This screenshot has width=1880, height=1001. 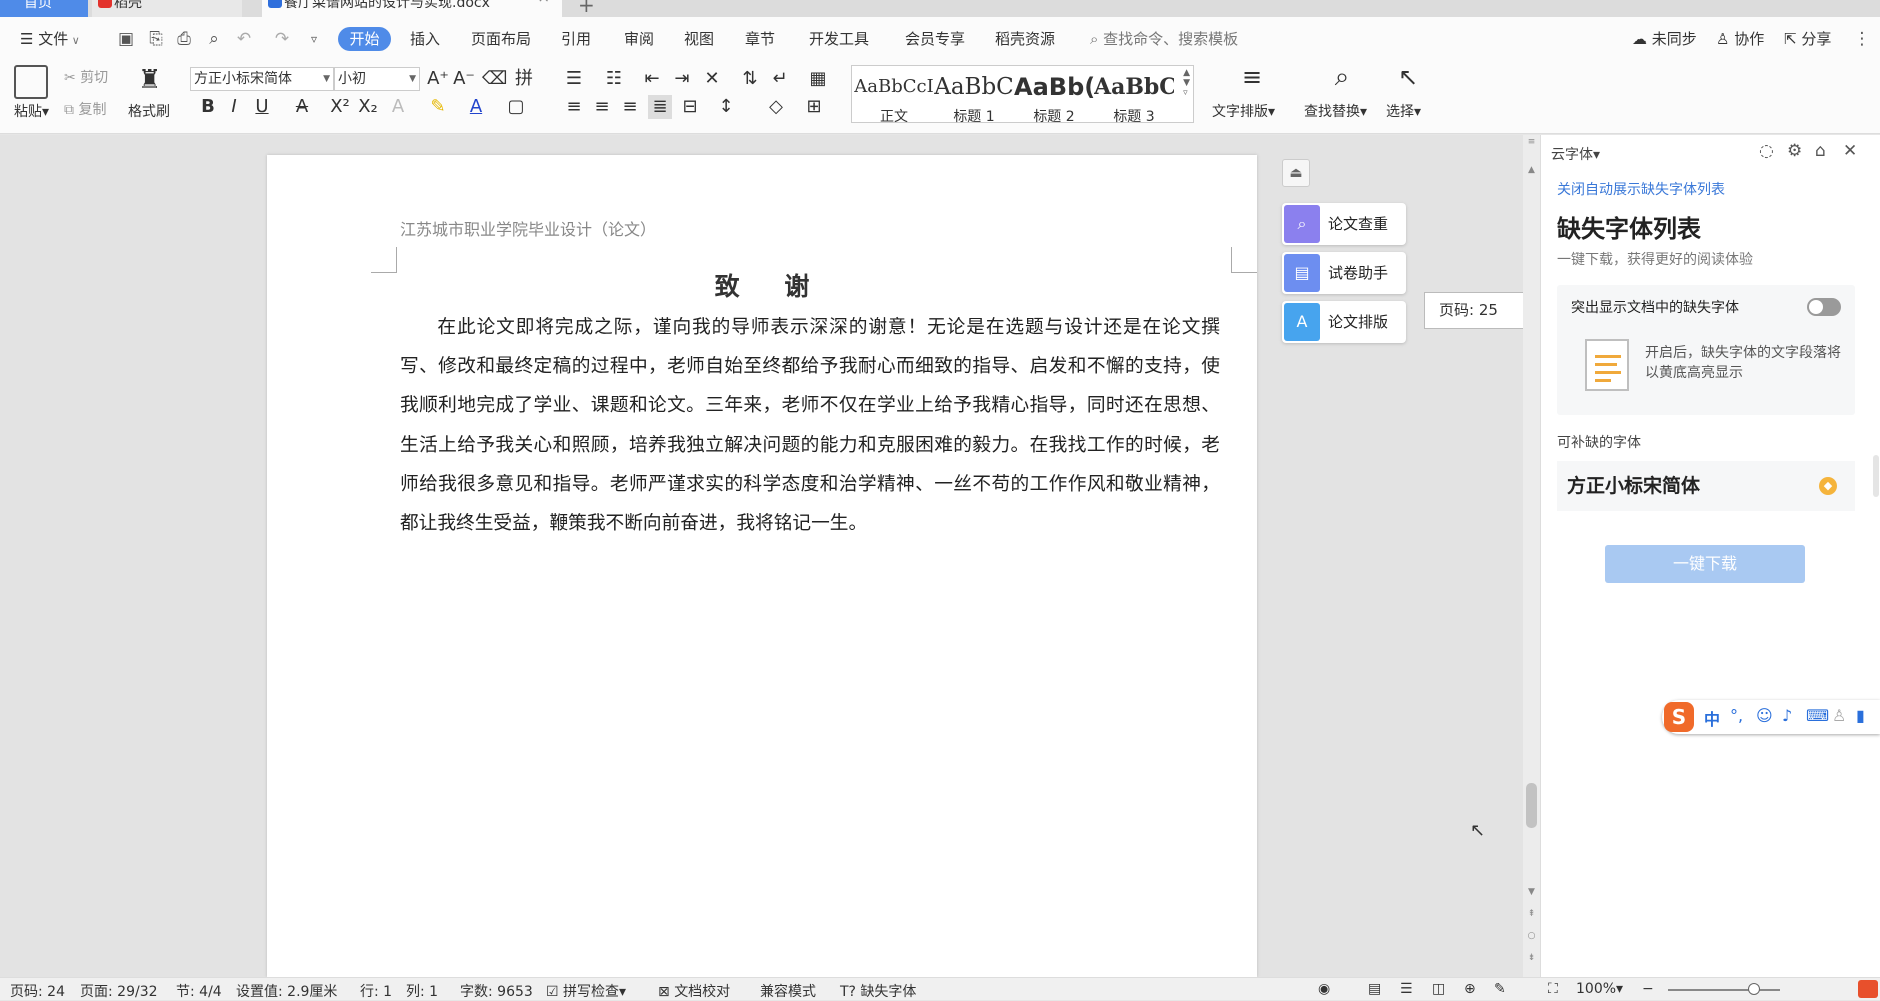 I want to click on align-left-icon: ≡, so click(x=574, y=107).